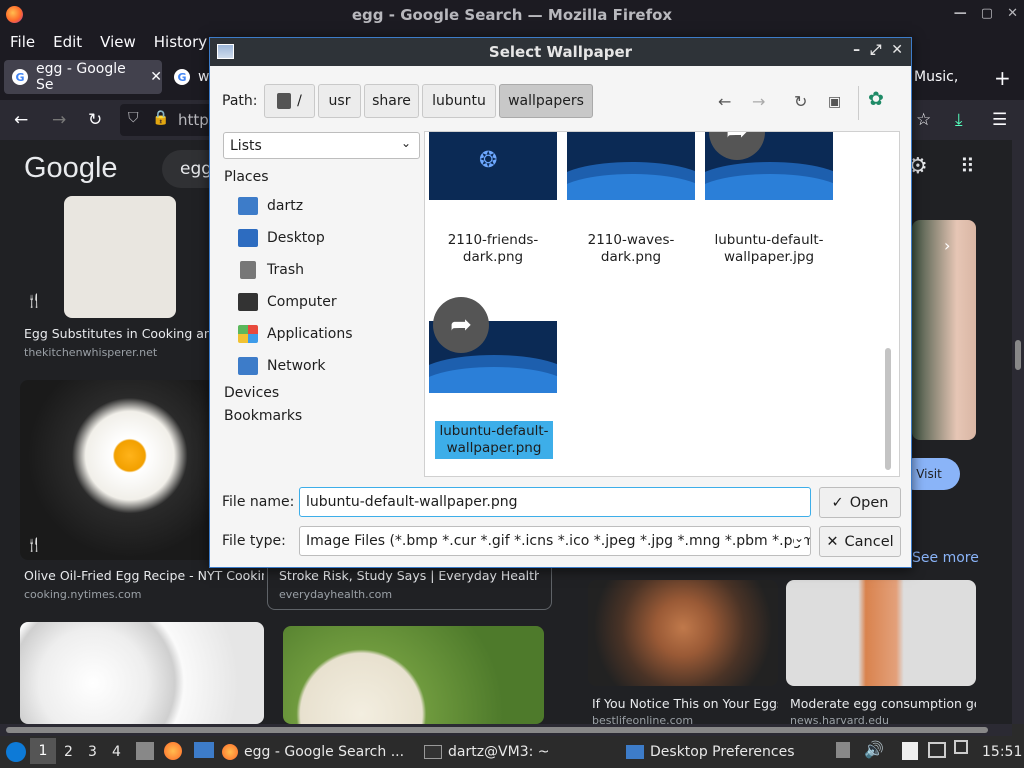 The width and height of the screenshot is (1024, 768). What do you see at coordinates (493, 166) in the screenshot?
I see `file-thumbnail: ❂` at bounding box center [493, 166].